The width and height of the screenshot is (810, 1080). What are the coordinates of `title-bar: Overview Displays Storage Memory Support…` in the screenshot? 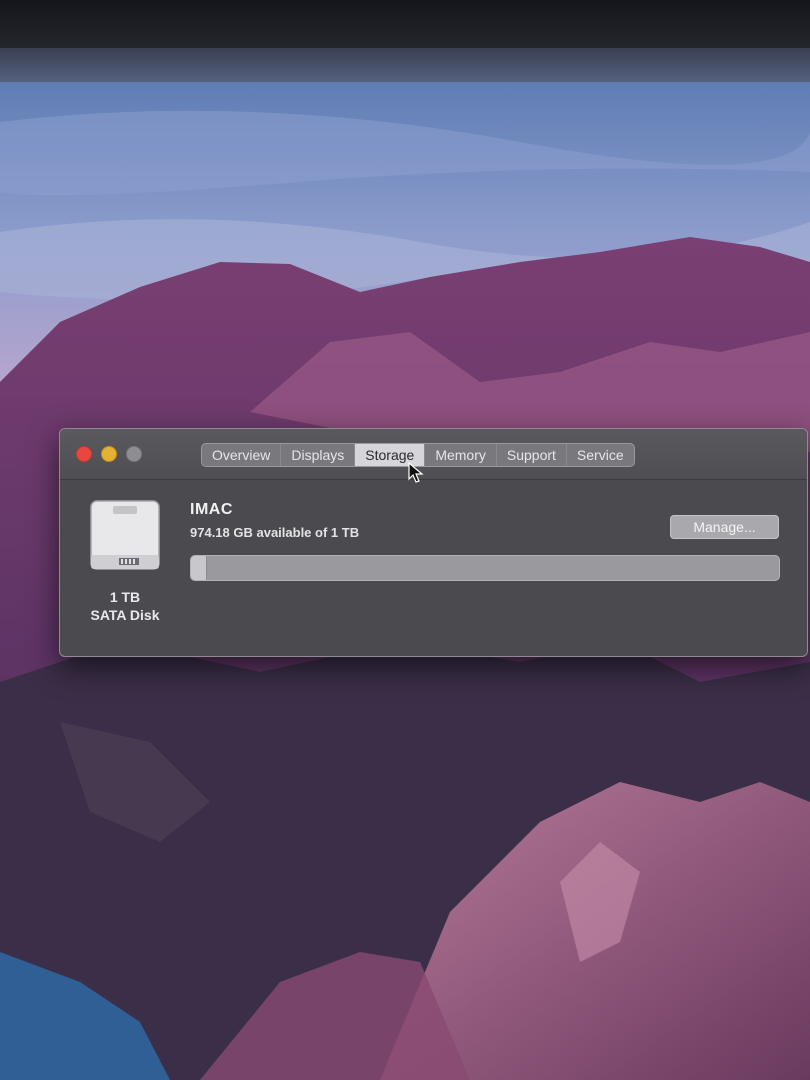 It's located at (433, 454).